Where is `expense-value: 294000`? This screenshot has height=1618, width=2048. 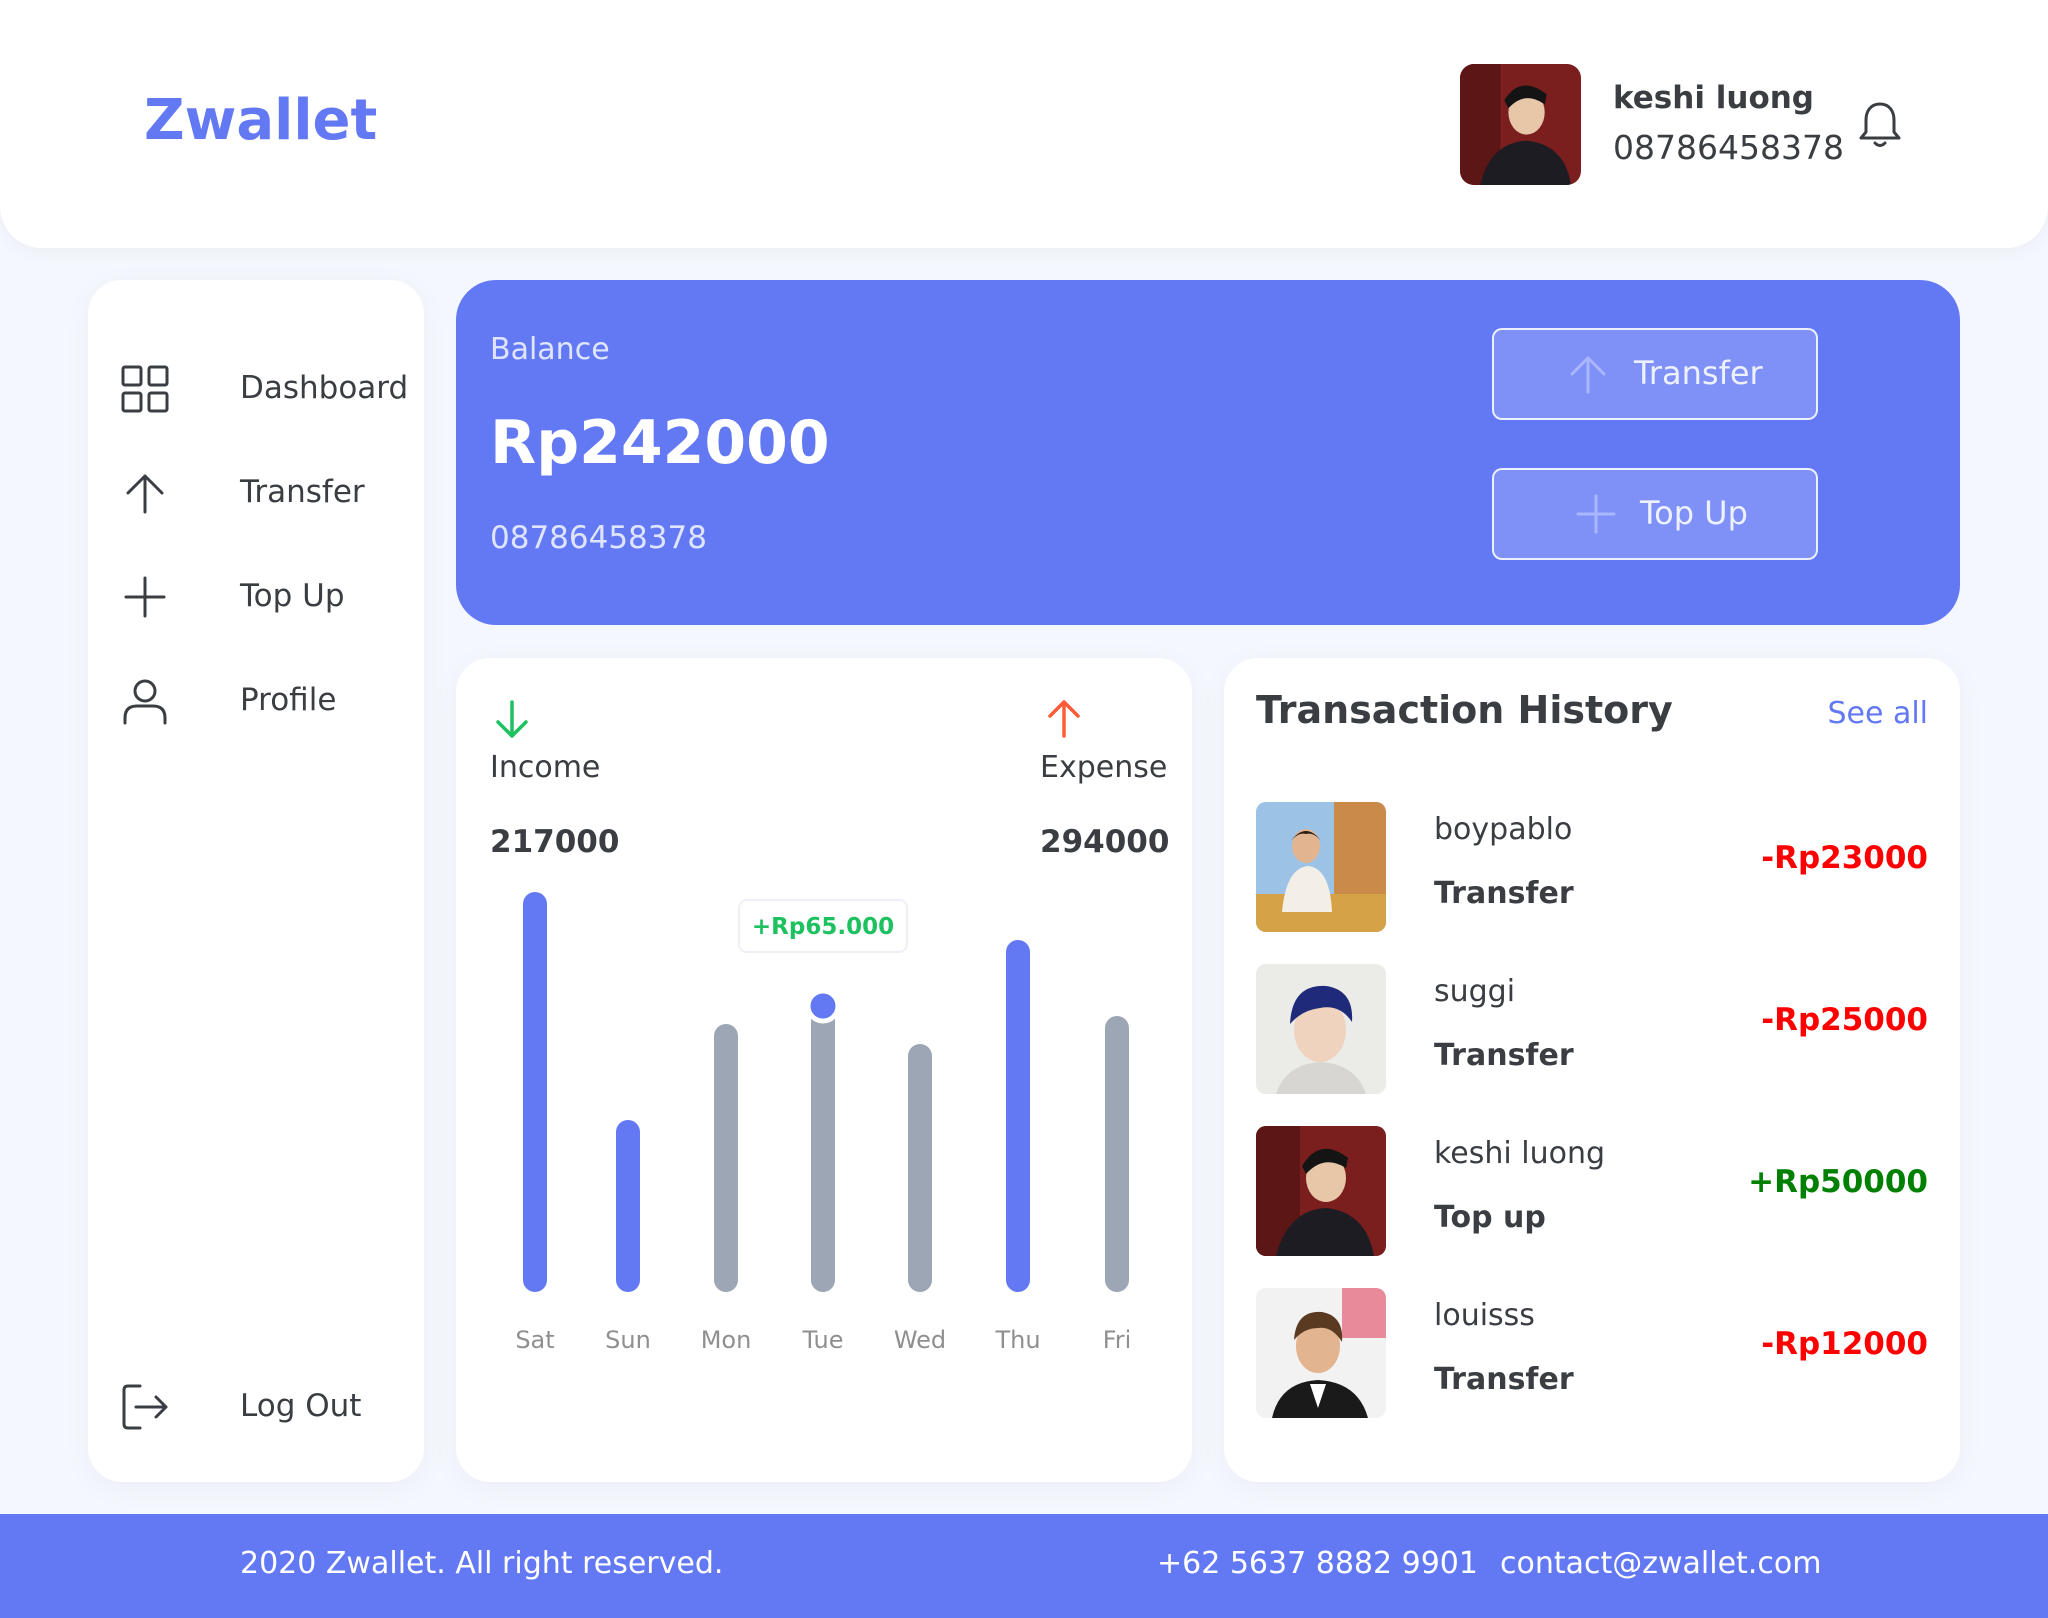 expense-value: 294000 is located at coordinates (1105, 842).